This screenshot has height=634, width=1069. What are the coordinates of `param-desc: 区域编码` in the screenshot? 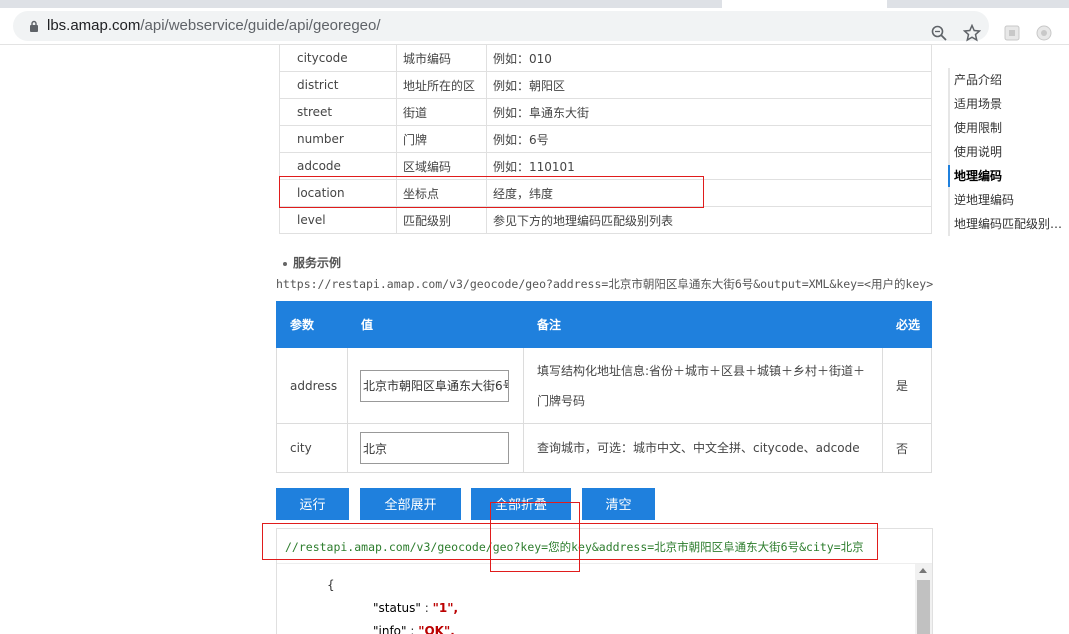 It's located at (441, 166).